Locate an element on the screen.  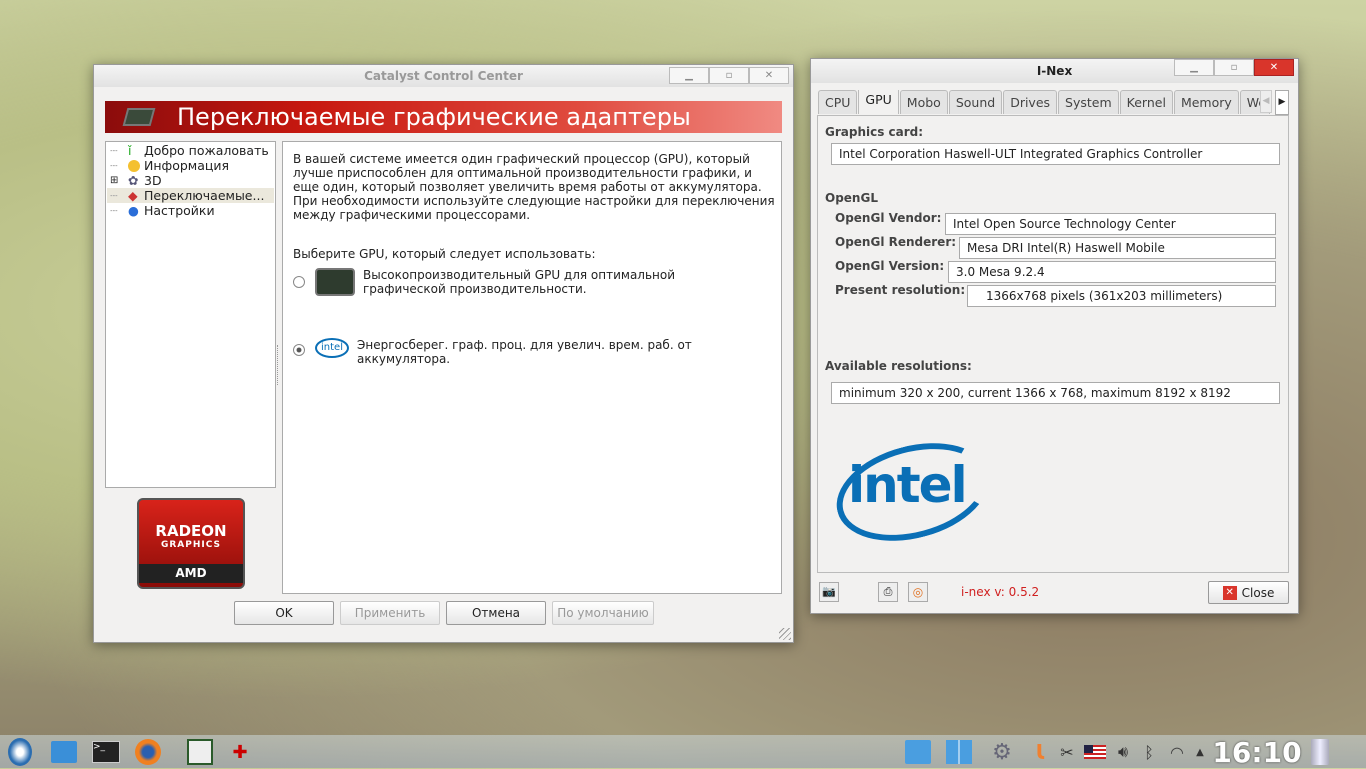
radio-power-saving is located at coordinates (299, 350).